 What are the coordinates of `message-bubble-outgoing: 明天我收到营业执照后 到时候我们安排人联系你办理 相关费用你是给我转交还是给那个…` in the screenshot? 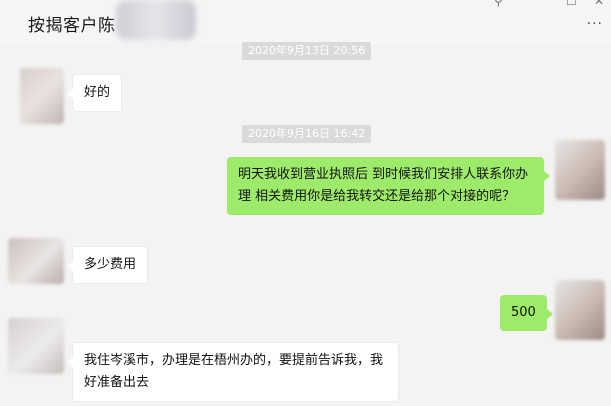 It's located at (388, 186).